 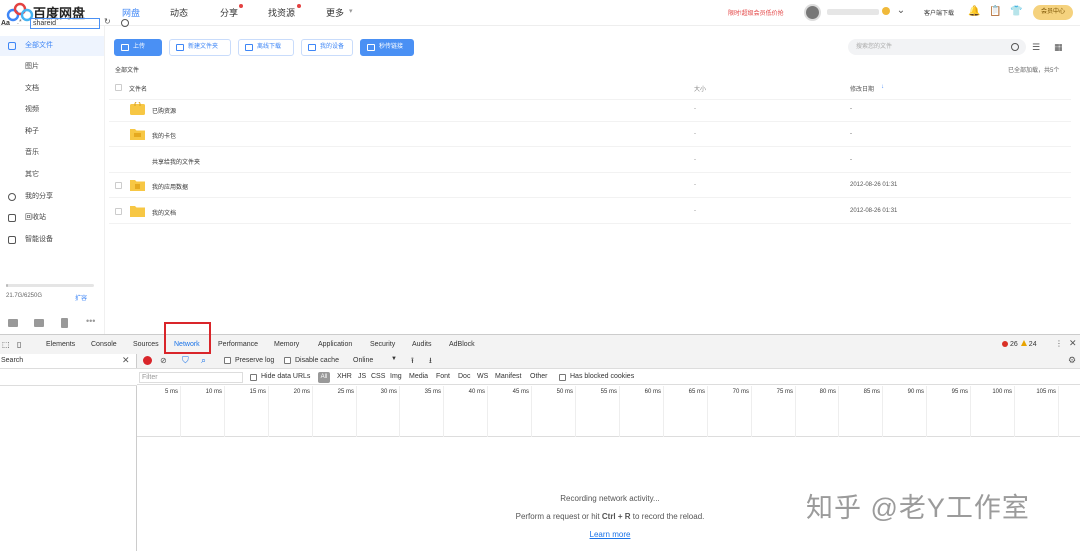 What do you see at coordinates (52, 240) in the screenshot?
I see `sidebar-item-smart-devices: 智能设备` at bounding box center [52, 240].